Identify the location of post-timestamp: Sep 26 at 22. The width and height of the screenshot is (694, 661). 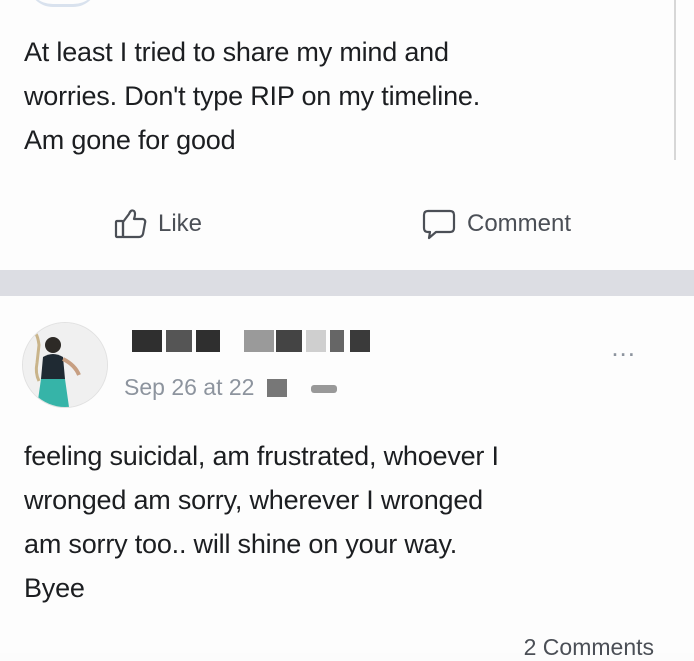
(231, 387).